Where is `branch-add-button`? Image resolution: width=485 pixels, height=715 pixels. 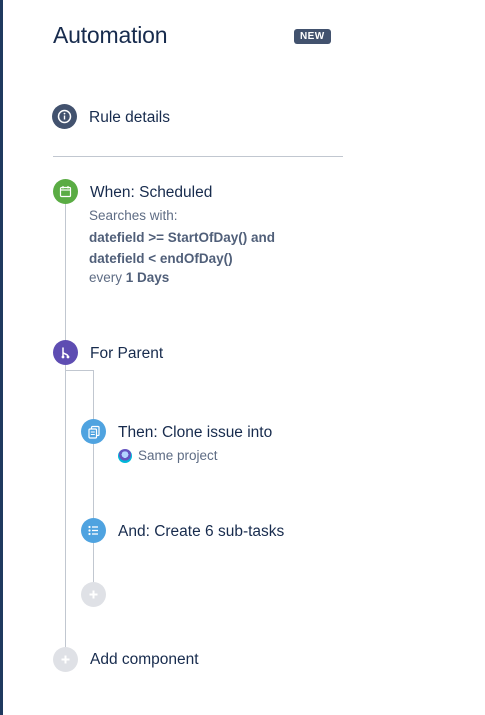 branch-add-button is located at coordinates (93, 594).